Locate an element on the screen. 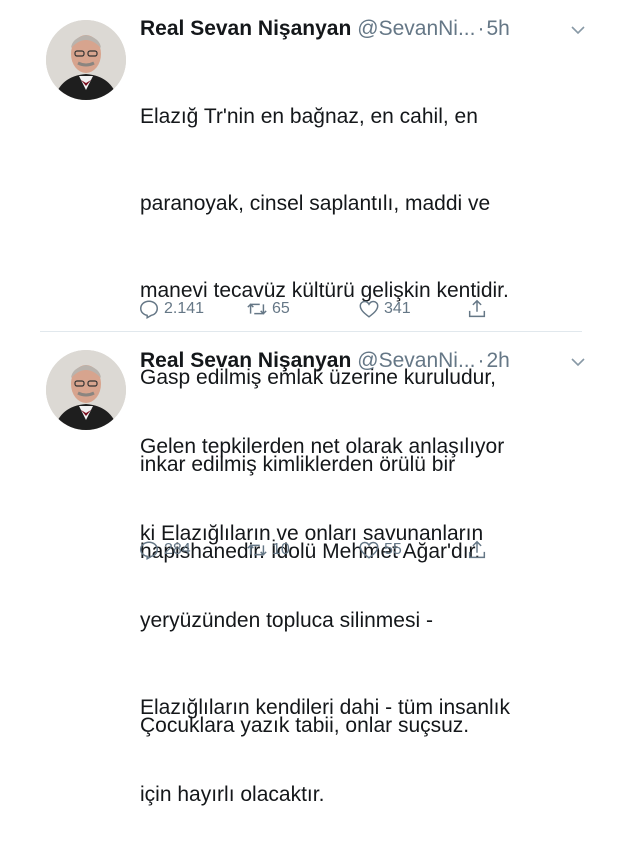 Image resolution: width=618 pixels, height=867 pixels. tweet-header: Real Sevan Nişanyan @SevanNi...·2h is located at coordinates (364, 361).